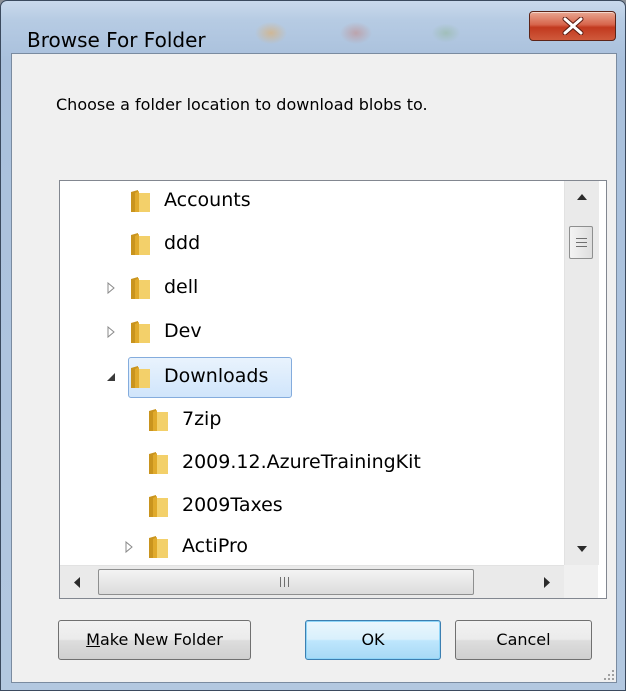 This screenshot has height=691, width=626. What do you see at coordinates (582, 197) in the screenshot?
I see `scroll-up-icon` at bounding box center [582, 197].